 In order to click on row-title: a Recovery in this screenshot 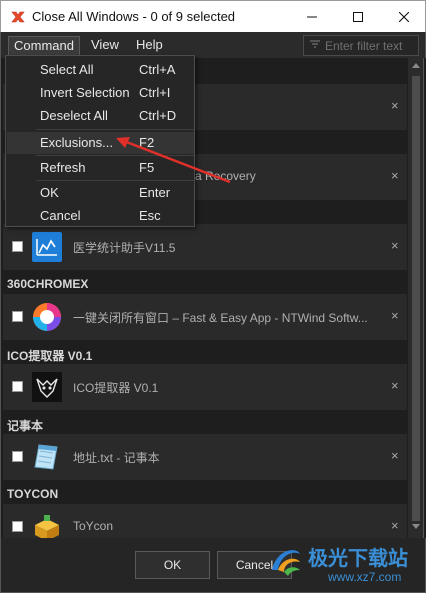, I will do `click(225, 176)`.